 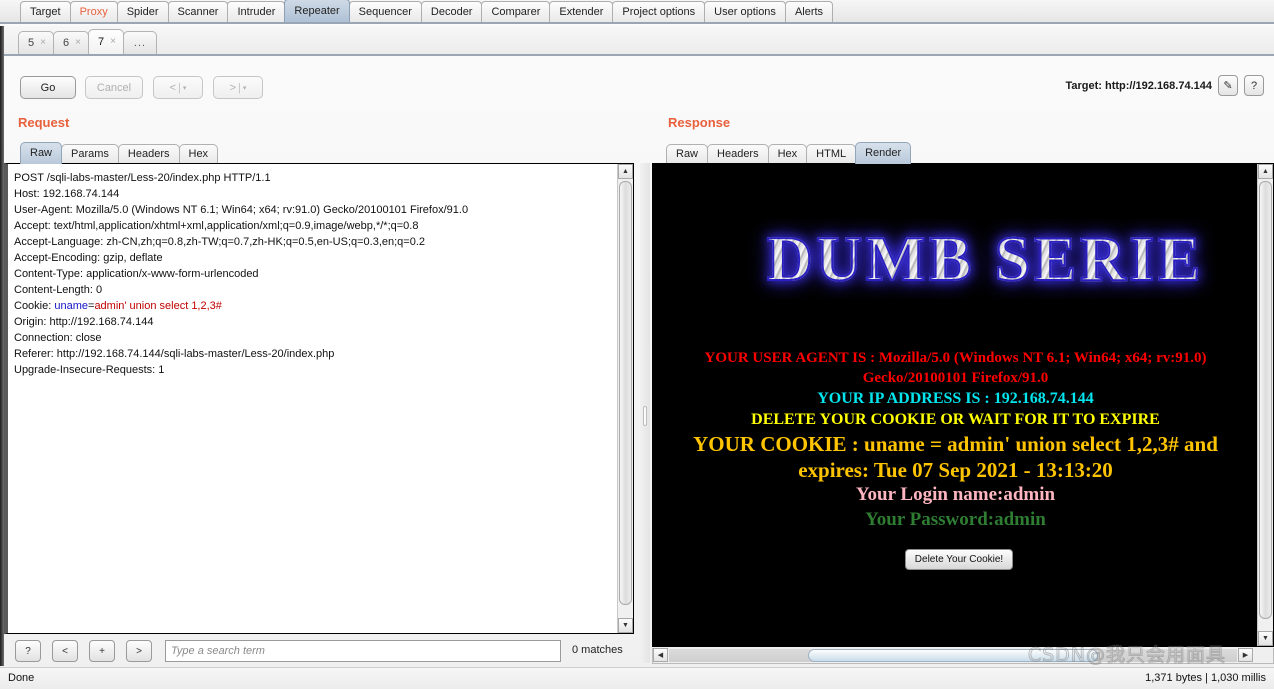 I want to click on request-line: Content-Length: 0, so click(x=58, y=290).